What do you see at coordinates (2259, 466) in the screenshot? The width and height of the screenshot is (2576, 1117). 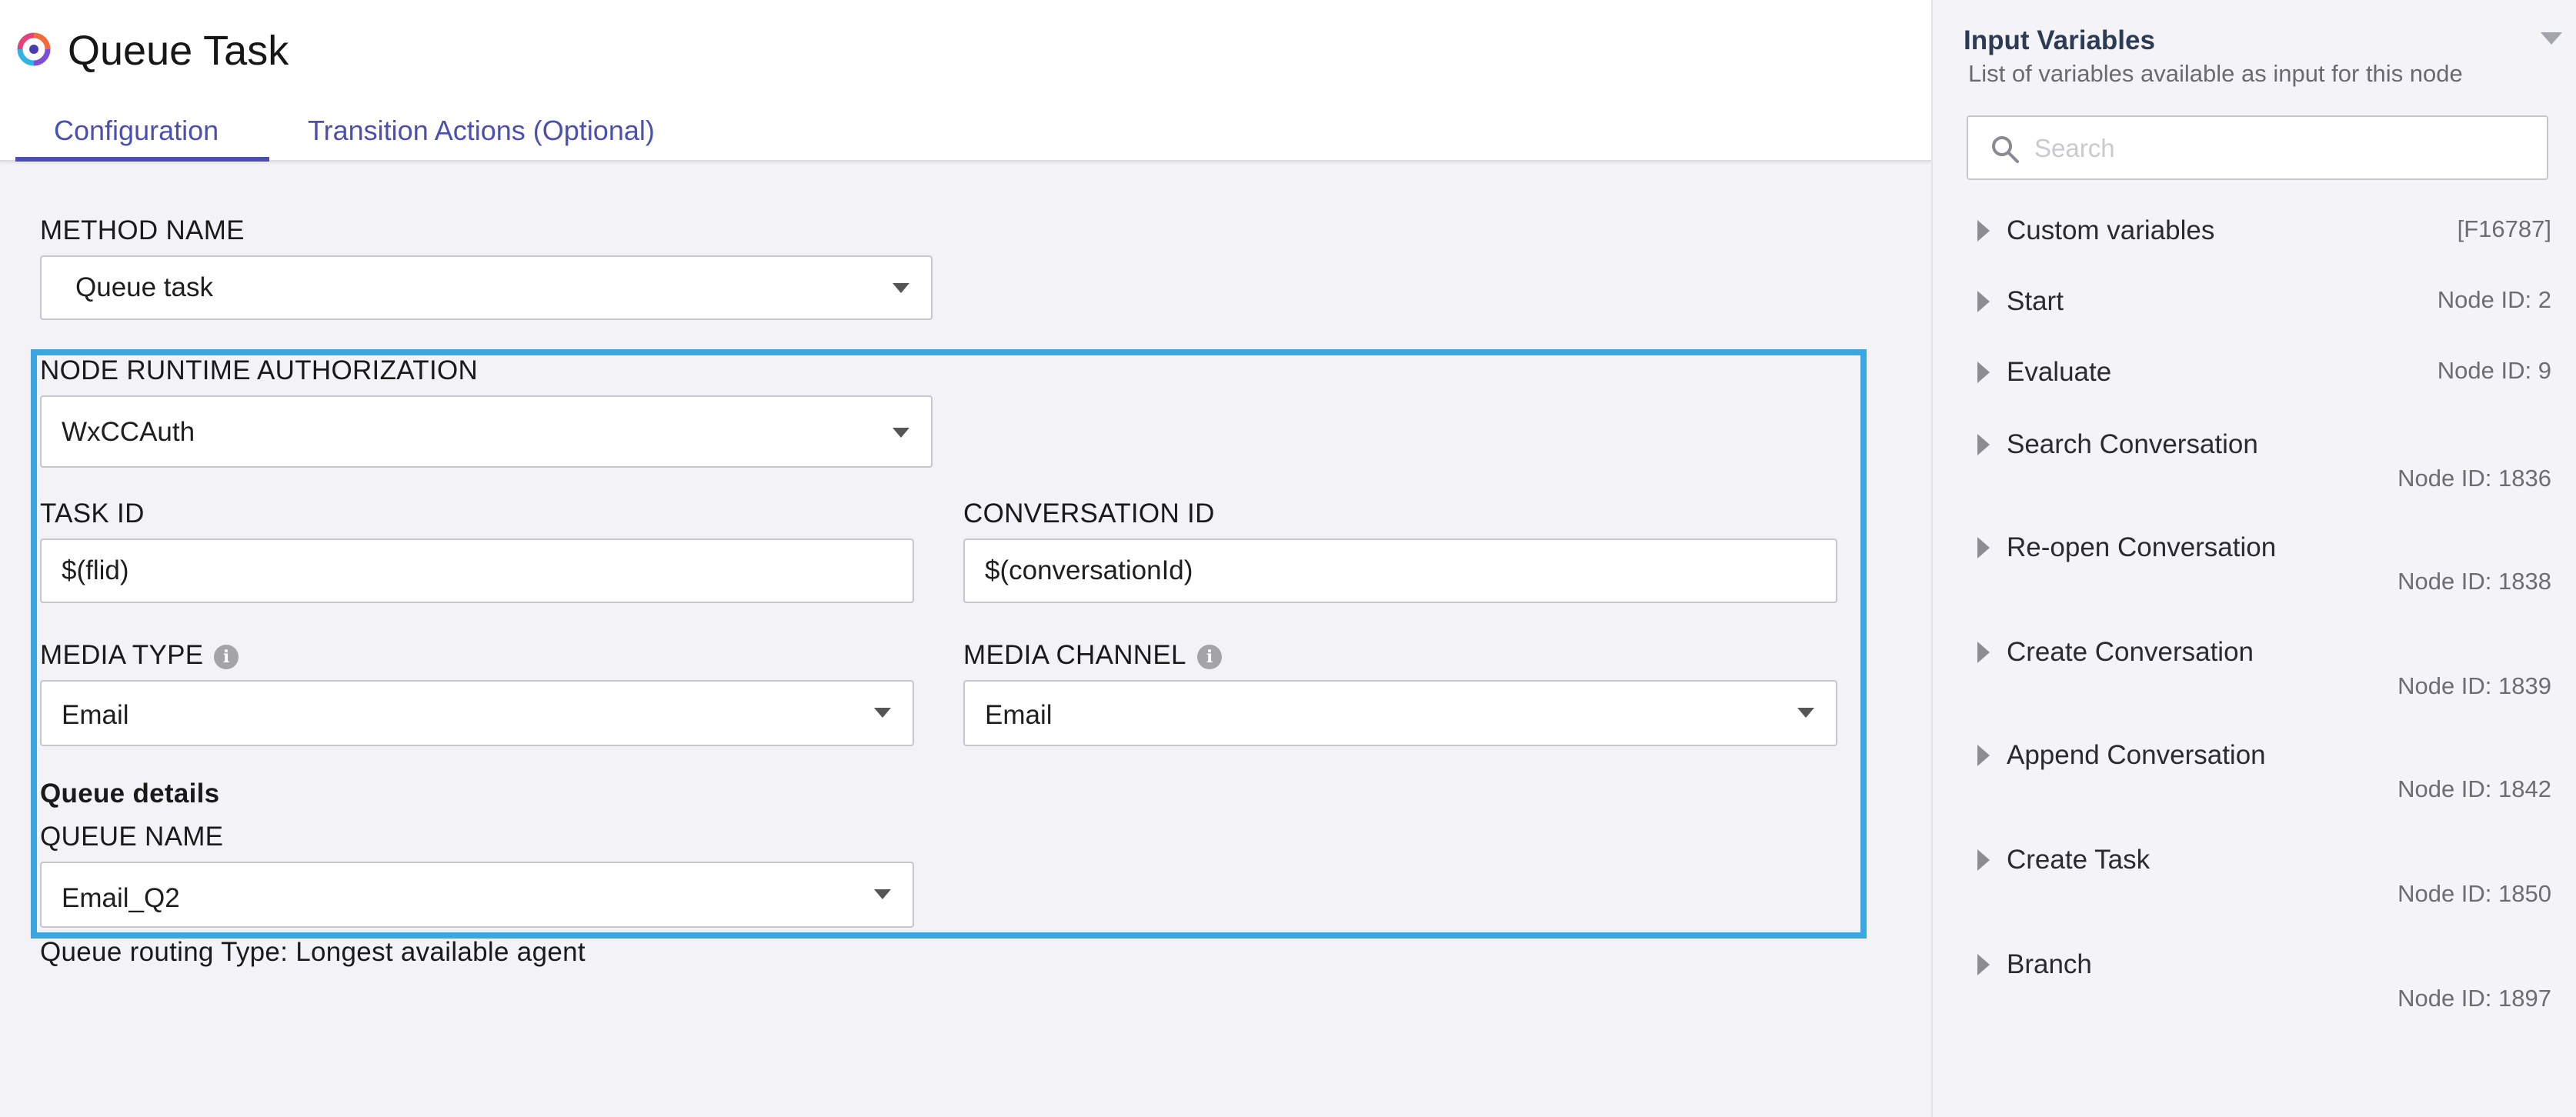 I see `tree-item-search-conversation: Search Conversation Node ID: 1836` at bounding box center [2259, 466].